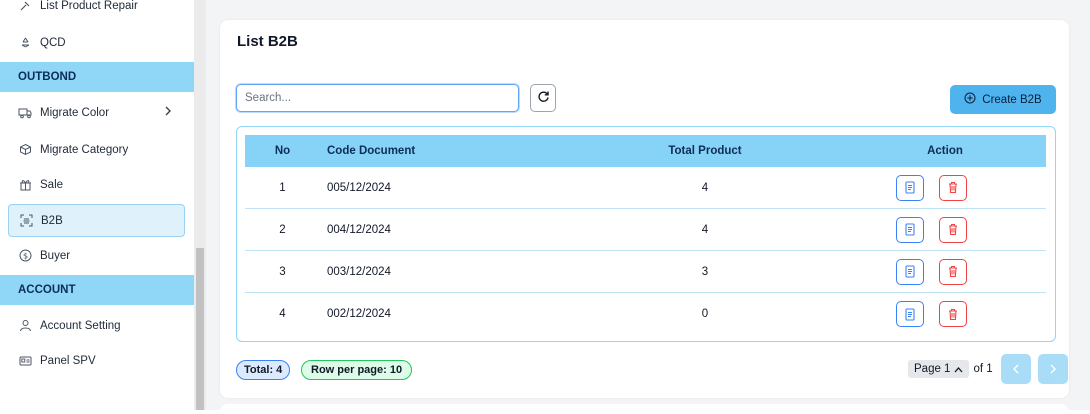 This screenshot has height=414, width=1090. I want to click on sidebar-item-sale: Sale, so click(97, 184).